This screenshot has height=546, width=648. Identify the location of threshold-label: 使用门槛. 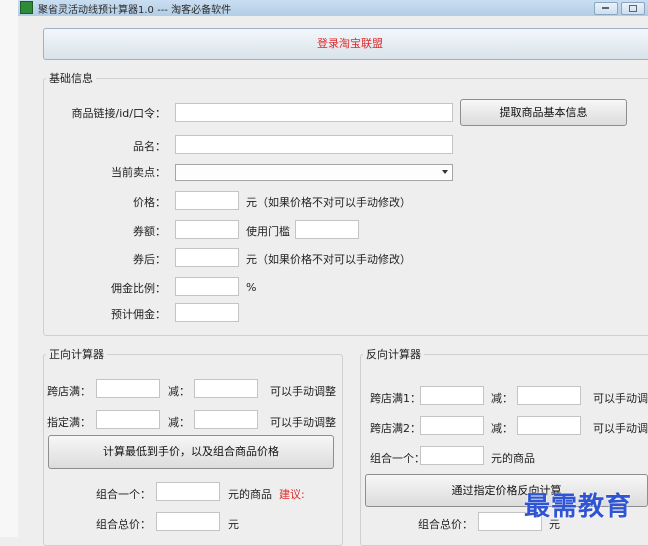
(268, 231).